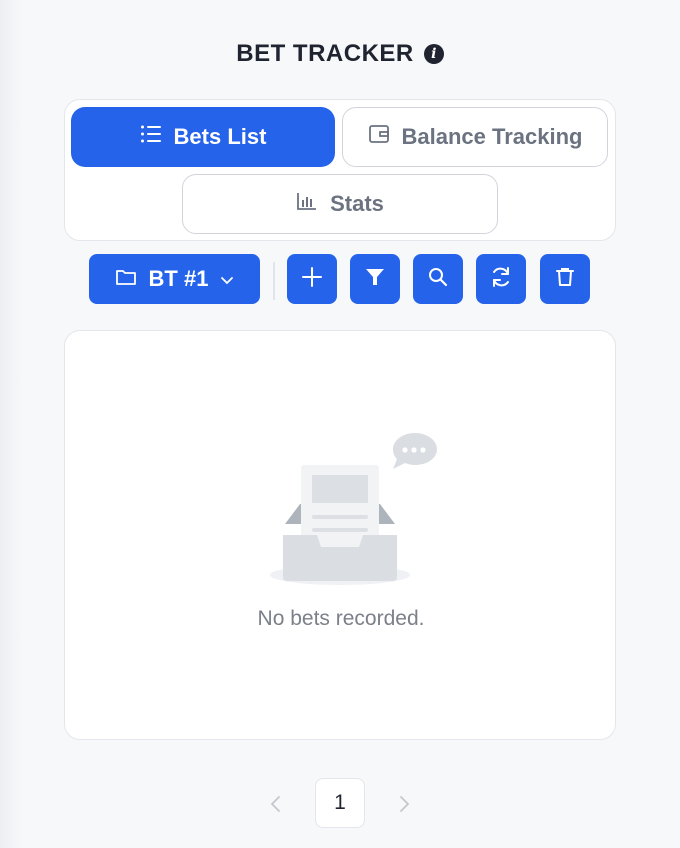 The image size is (680, 848). Describe the element at coordinates (340, 170) in the screenshot. I see `view-tabs: Bets List Balance Tracking Stats` at that location.